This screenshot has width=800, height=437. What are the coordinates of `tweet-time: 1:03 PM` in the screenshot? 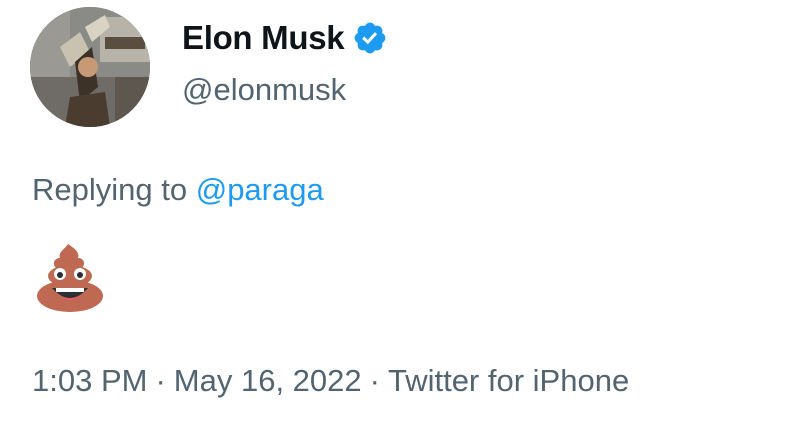 It's located at (89, 380).